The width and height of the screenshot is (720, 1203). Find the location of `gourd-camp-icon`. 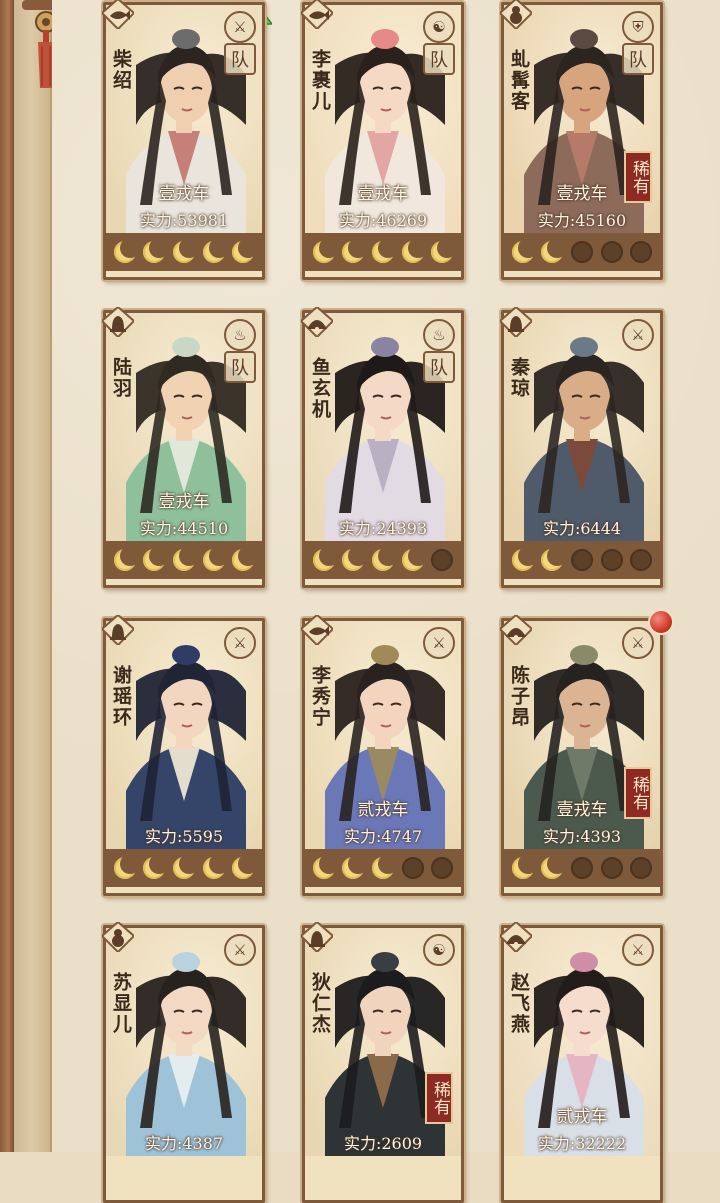

gourd-camp-icon is located at coordinates (118, 937).